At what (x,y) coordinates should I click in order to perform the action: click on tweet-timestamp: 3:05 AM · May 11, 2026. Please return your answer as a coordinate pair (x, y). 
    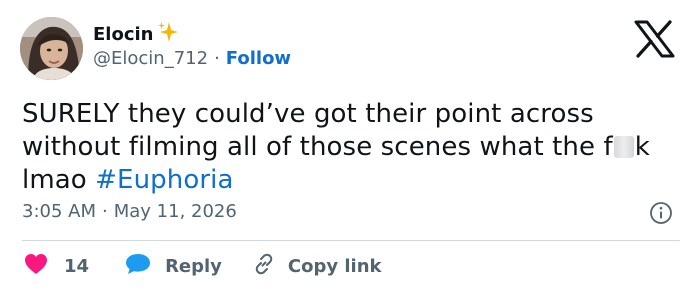
    Looking at the image, I should click on (129, 211).